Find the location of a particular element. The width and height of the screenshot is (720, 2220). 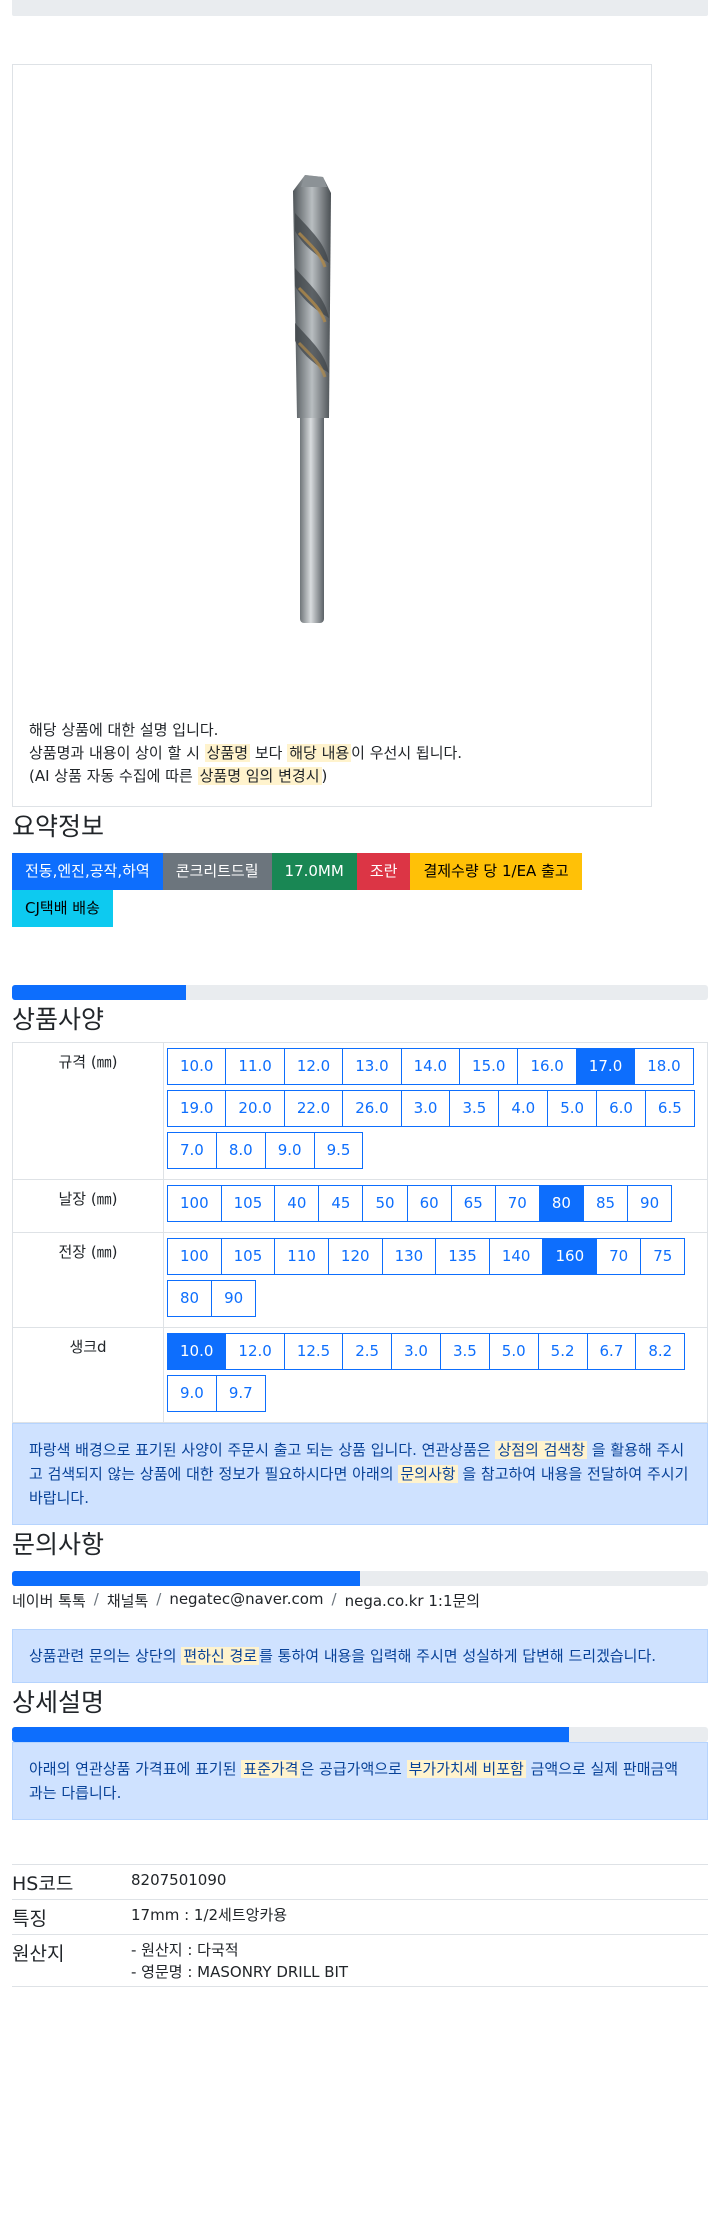

spec-option: 7.0 is located at coordinates (192, 1150).